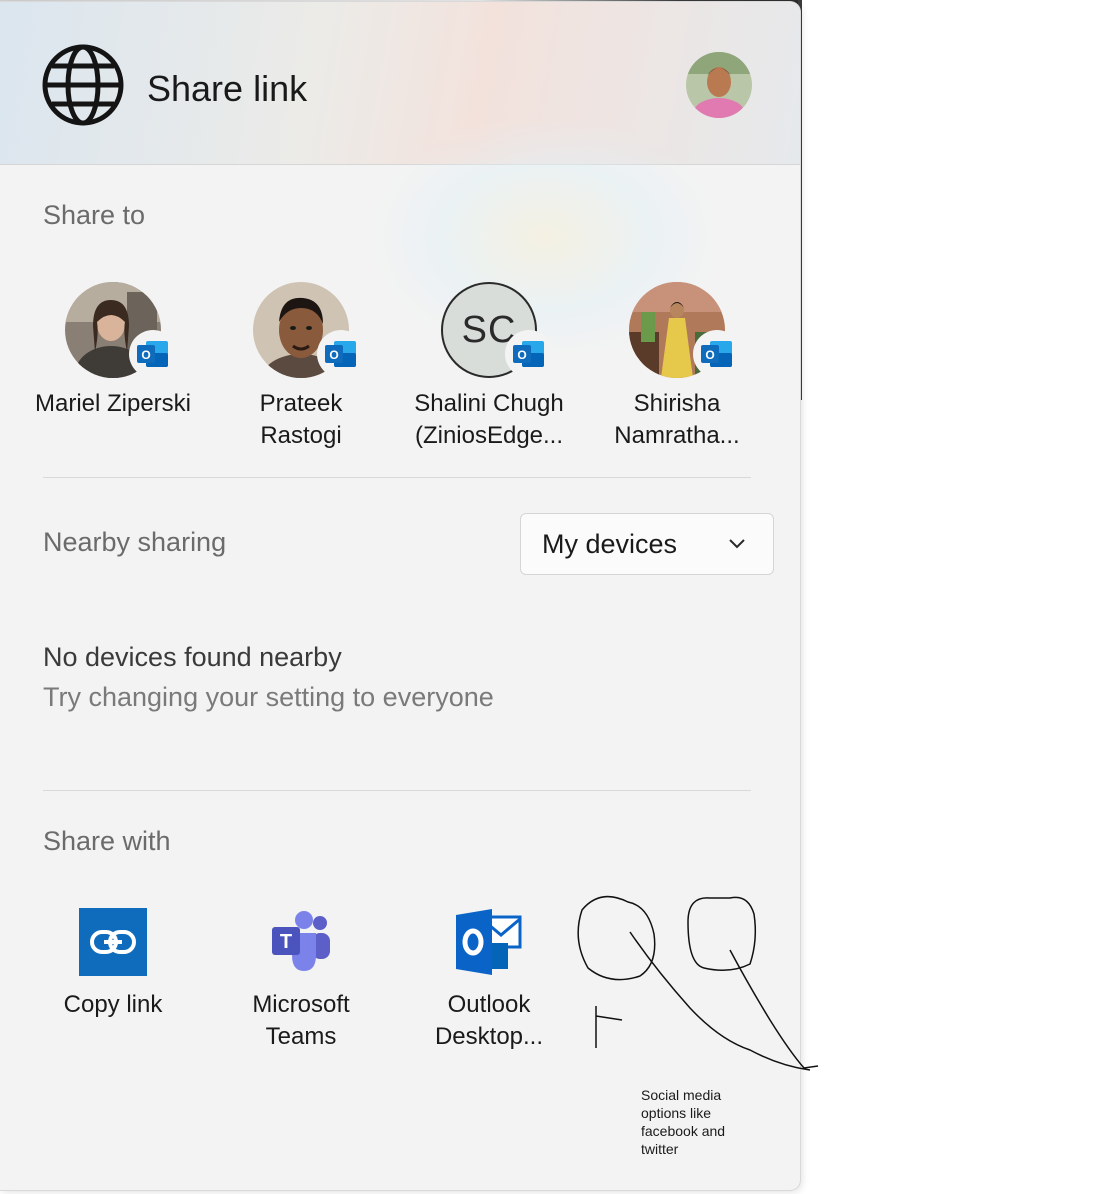 Image resolution: width=1105 pixels, height=1194 pixels. What do you see at coordinates (94, 215) in the screenshot?
I see `share-to-heading: Share to` at bounding box center [94, 215].